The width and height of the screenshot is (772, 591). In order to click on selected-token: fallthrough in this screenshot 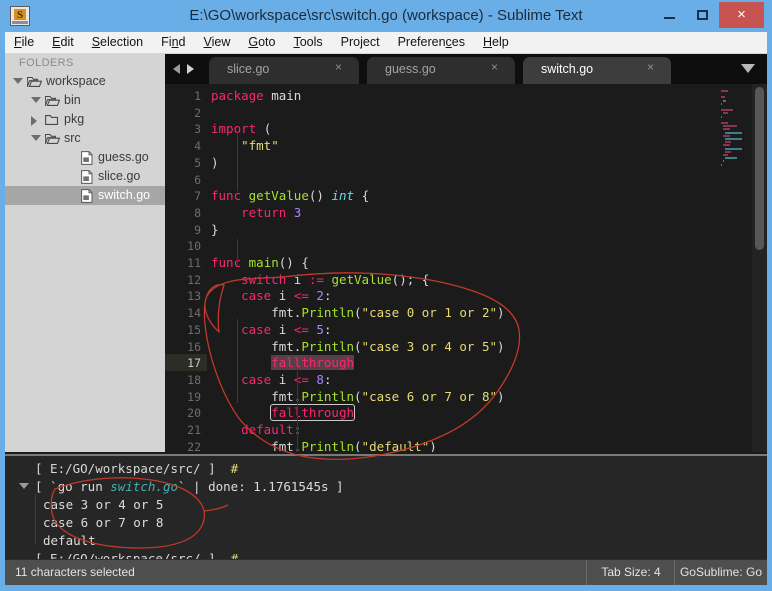, I will do `click(313, 363)`.